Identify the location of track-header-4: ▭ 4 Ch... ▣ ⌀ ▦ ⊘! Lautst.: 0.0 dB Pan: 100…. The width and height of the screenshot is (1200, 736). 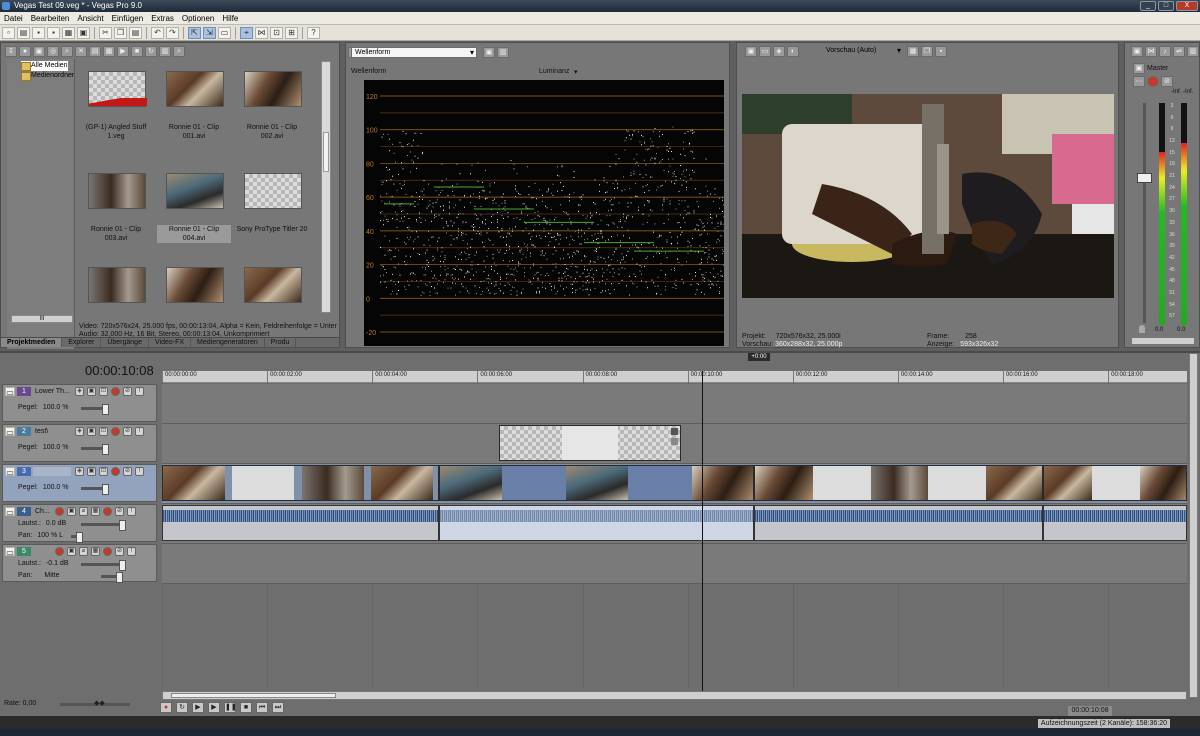
(79, 523).